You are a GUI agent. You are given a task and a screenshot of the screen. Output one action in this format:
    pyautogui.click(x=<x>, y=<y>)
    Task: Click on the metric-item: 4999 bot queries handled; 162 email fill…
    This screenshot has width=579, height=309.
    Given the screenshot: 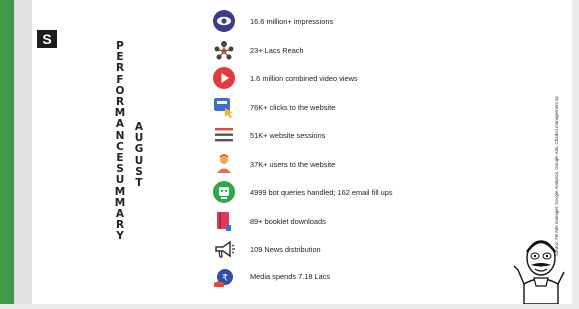 What is the action you would take?
    pyautogui.click(x=302, y=192)
    